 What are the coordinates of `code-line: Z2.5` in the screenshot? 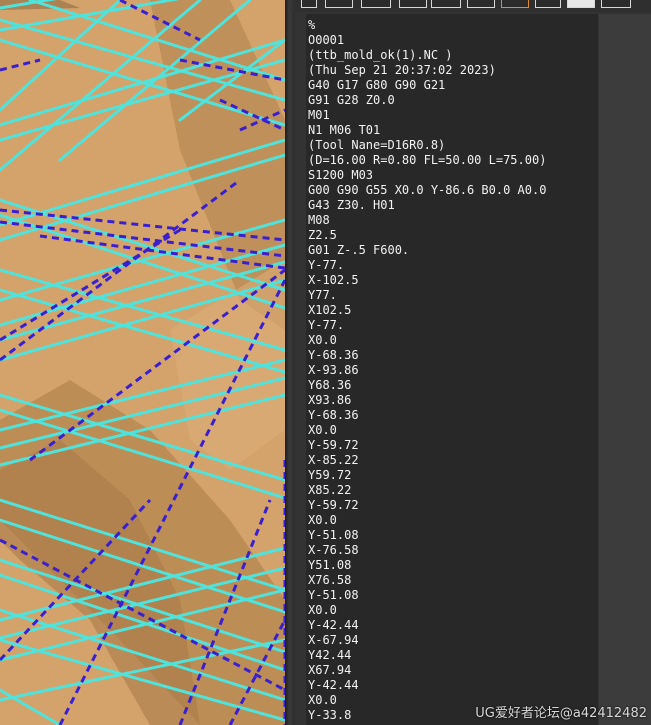 It's located at (453, 235).